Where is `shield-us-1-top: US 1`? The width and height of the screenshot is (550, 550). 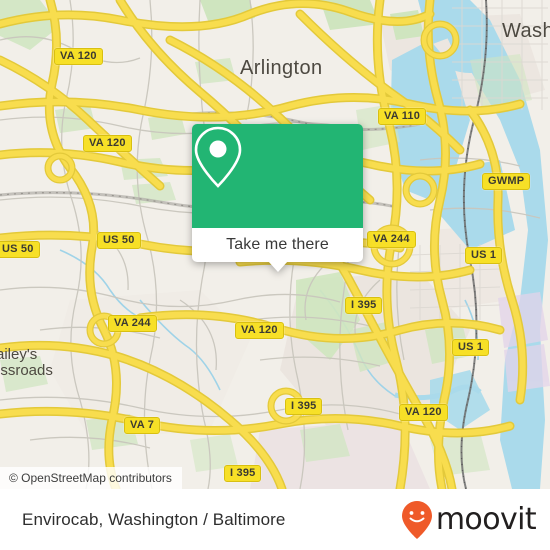
shield-us-1-top: US 1 is located at coordinates (484, 255).